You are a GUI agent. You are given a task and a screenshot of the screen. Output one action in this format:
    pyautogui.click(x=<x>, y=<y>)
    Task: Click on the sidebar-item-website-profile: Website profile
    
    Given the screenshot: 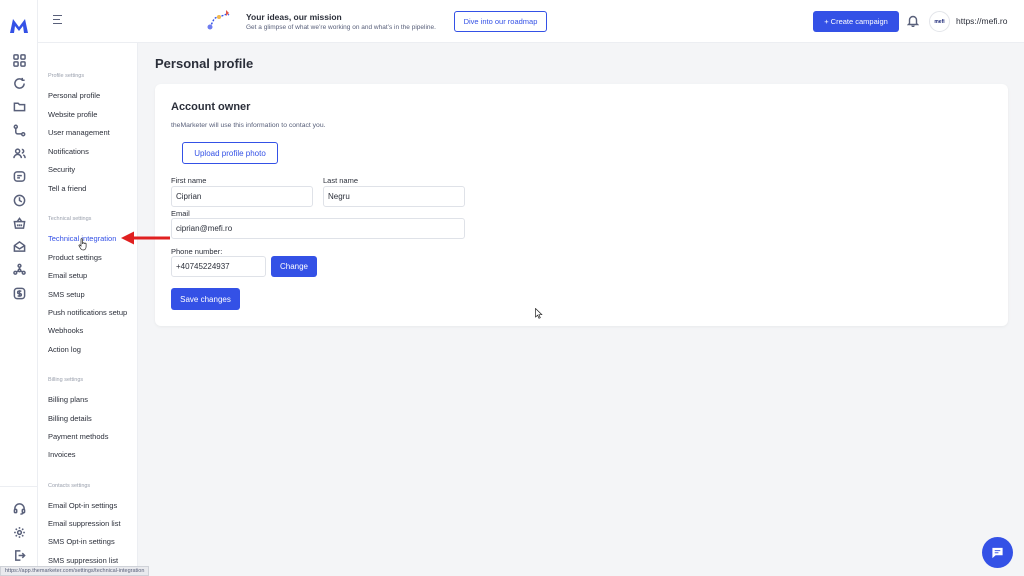 What is the action you would take?
    pyautogui.click(x=72, y=114)
    